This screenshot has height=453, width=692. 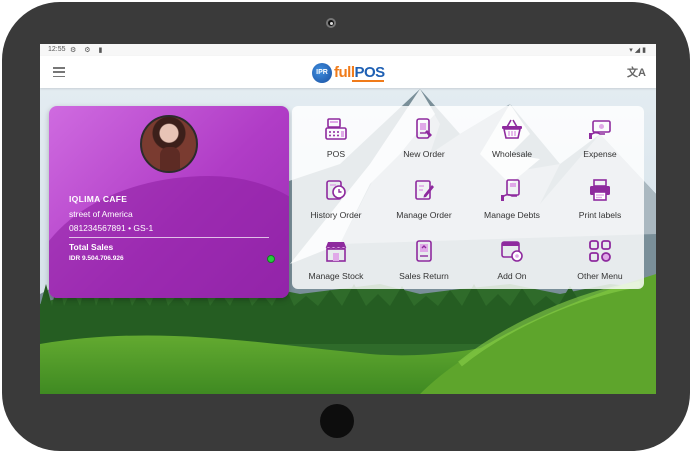 I want to click on card-divider, so click(x=169, y=237).